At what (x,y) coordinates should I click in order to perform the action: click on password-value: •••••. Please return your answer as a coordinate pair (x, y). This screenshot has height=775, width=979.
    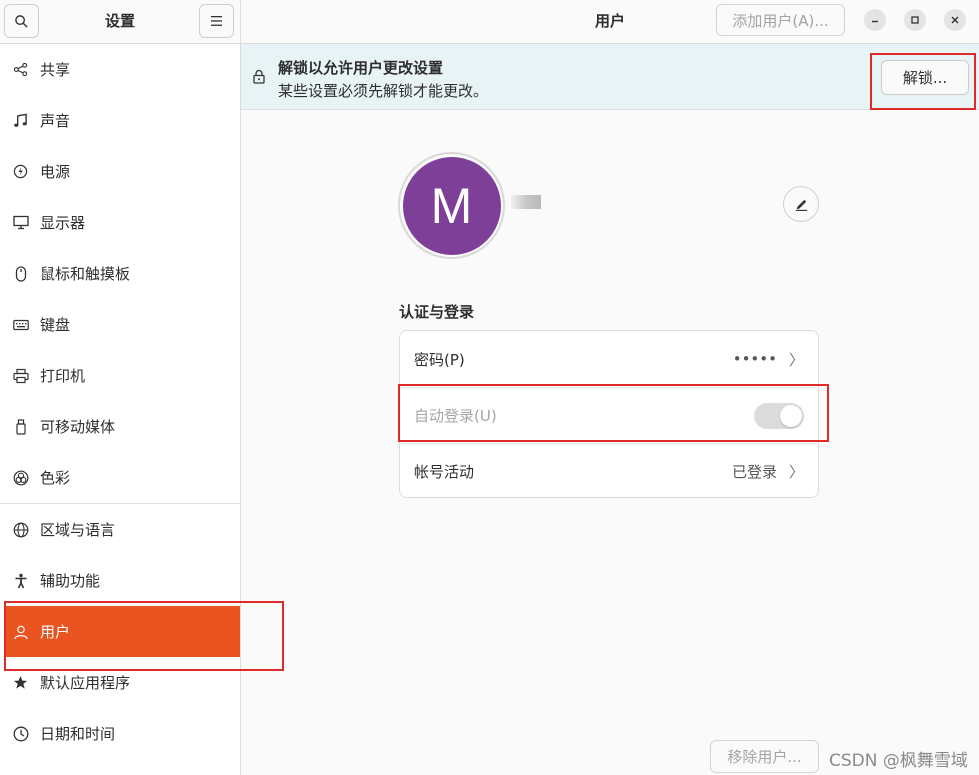
    Looking at the image, I should click on (754, 359).